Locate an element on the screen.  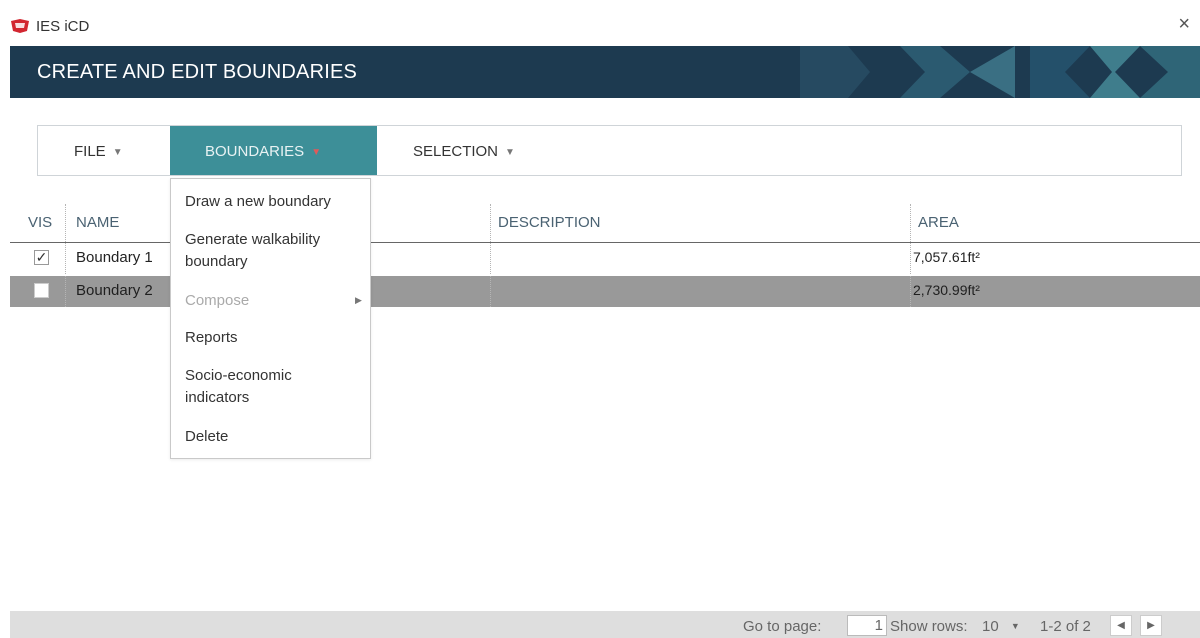
visibility-checkbox is located at coordinates (41, 290).